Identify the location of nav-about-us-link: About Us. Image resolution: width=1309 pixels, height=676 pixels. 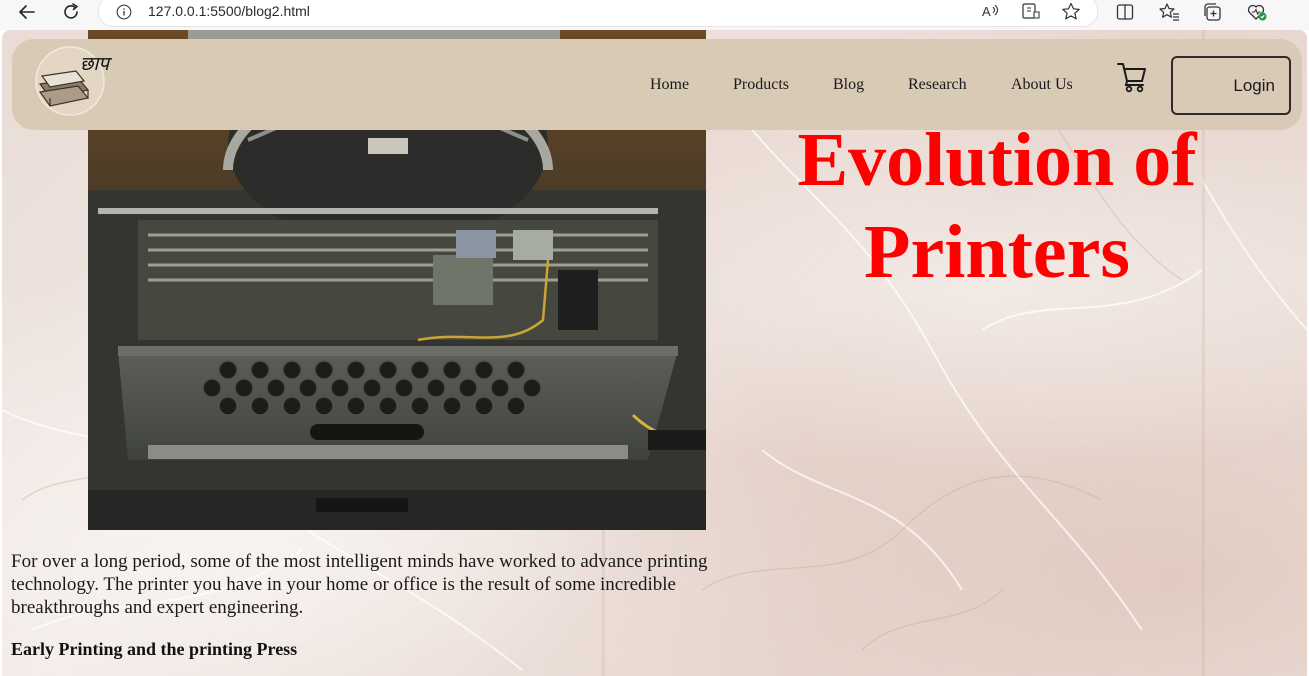
(1042, 85).